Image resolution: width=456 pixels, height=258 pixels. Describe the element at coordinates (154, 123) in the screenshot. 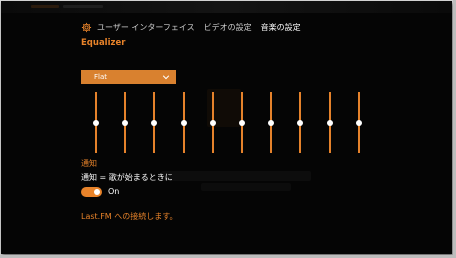

I see `equalizer-band-3-thumb` at that location.